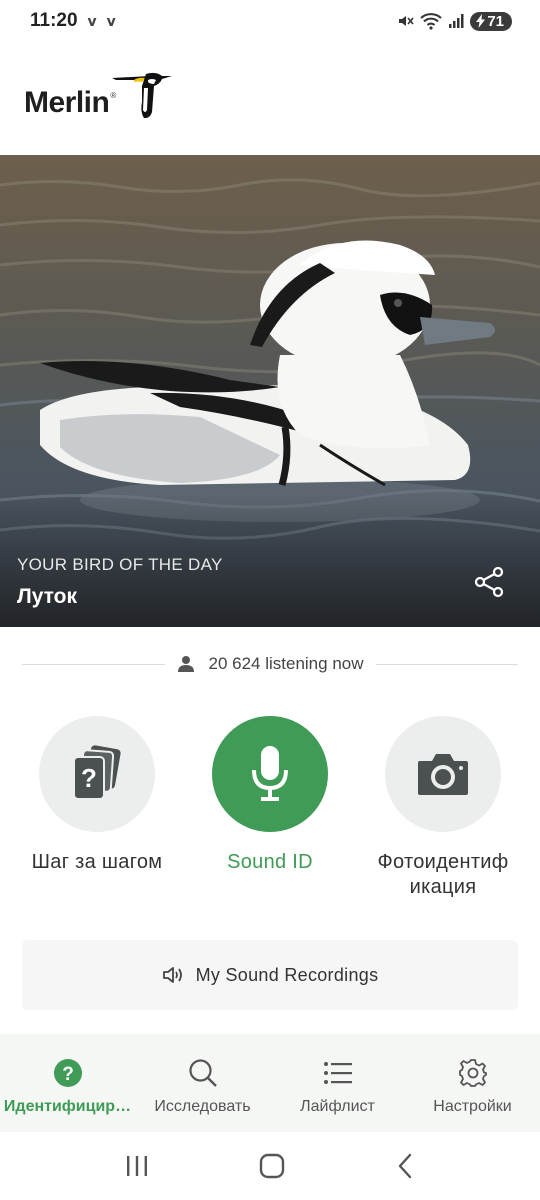 The width and height of the screenshot is (540, 1200). I want to click on photo-id-label-line1: Фотоидентиф, so click(443, 862).